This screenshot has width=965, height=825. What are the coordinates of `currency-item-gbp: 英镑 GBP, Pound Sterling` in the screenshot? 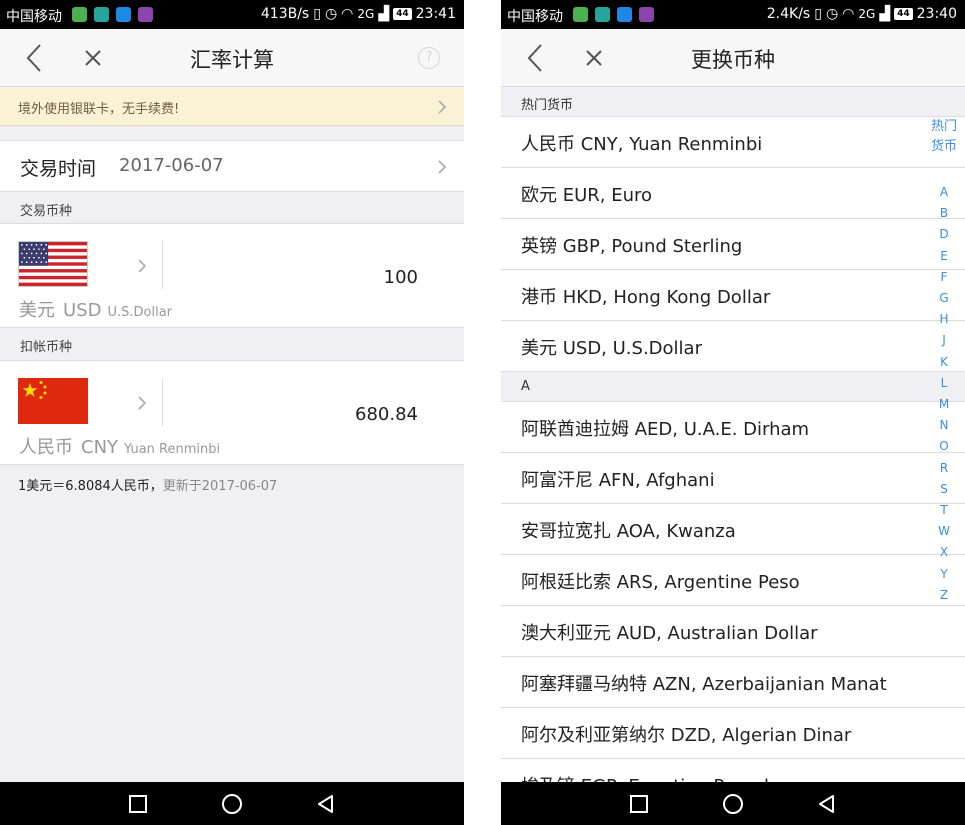 It's located at (733, 244).